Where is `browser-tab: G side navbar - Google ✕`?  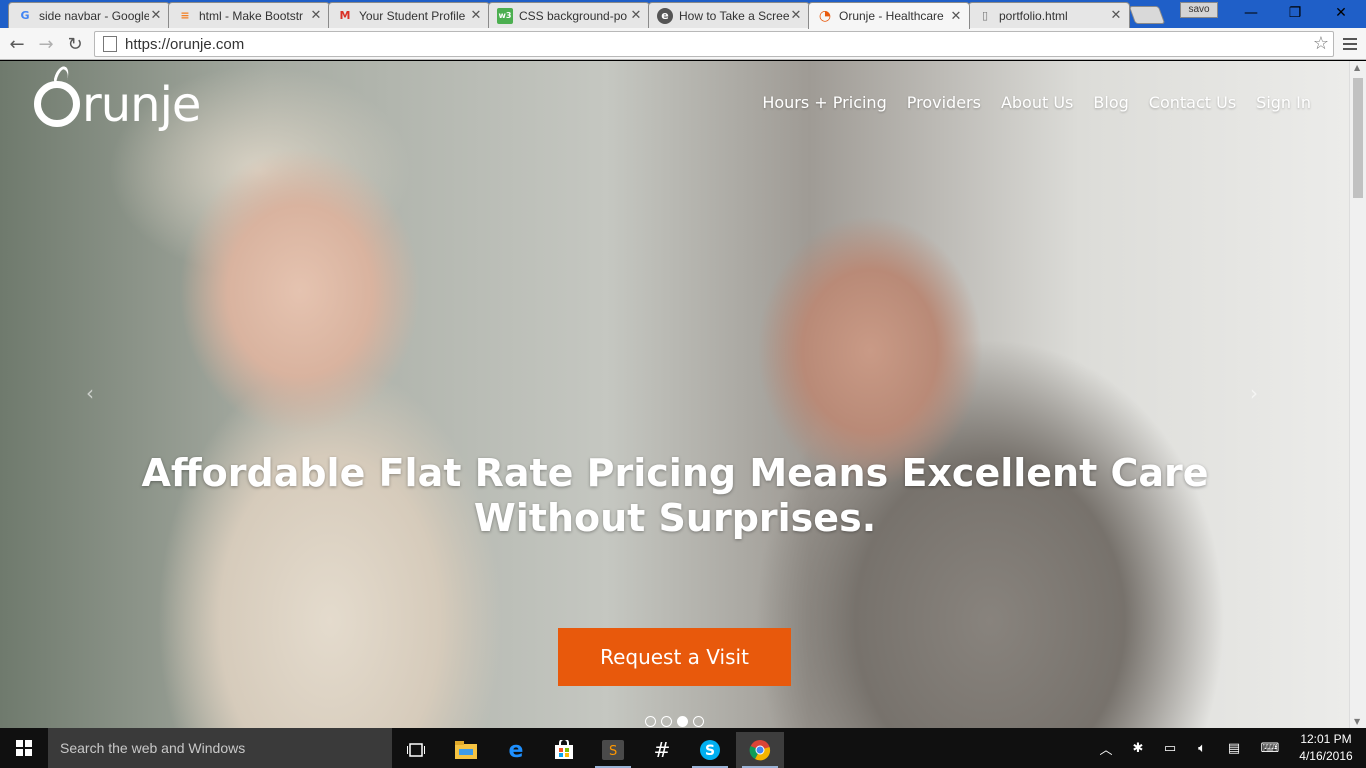
browser-tab: G side navbar - Google ✕ is located at coordinates (89, 15).